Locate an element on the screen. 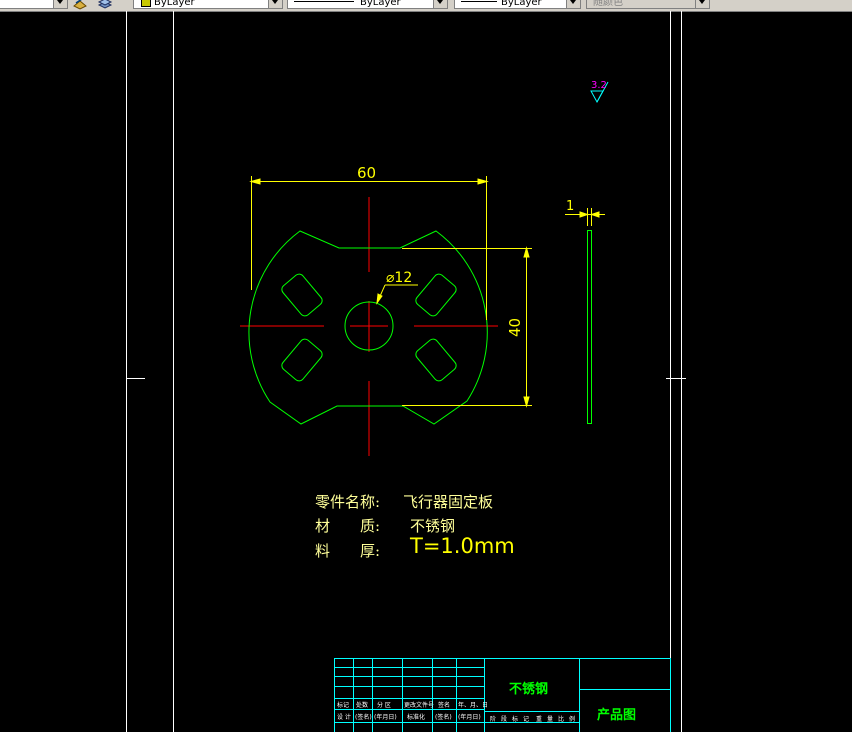  dimension-thickness: 1 is located at coordinates (570, 206).